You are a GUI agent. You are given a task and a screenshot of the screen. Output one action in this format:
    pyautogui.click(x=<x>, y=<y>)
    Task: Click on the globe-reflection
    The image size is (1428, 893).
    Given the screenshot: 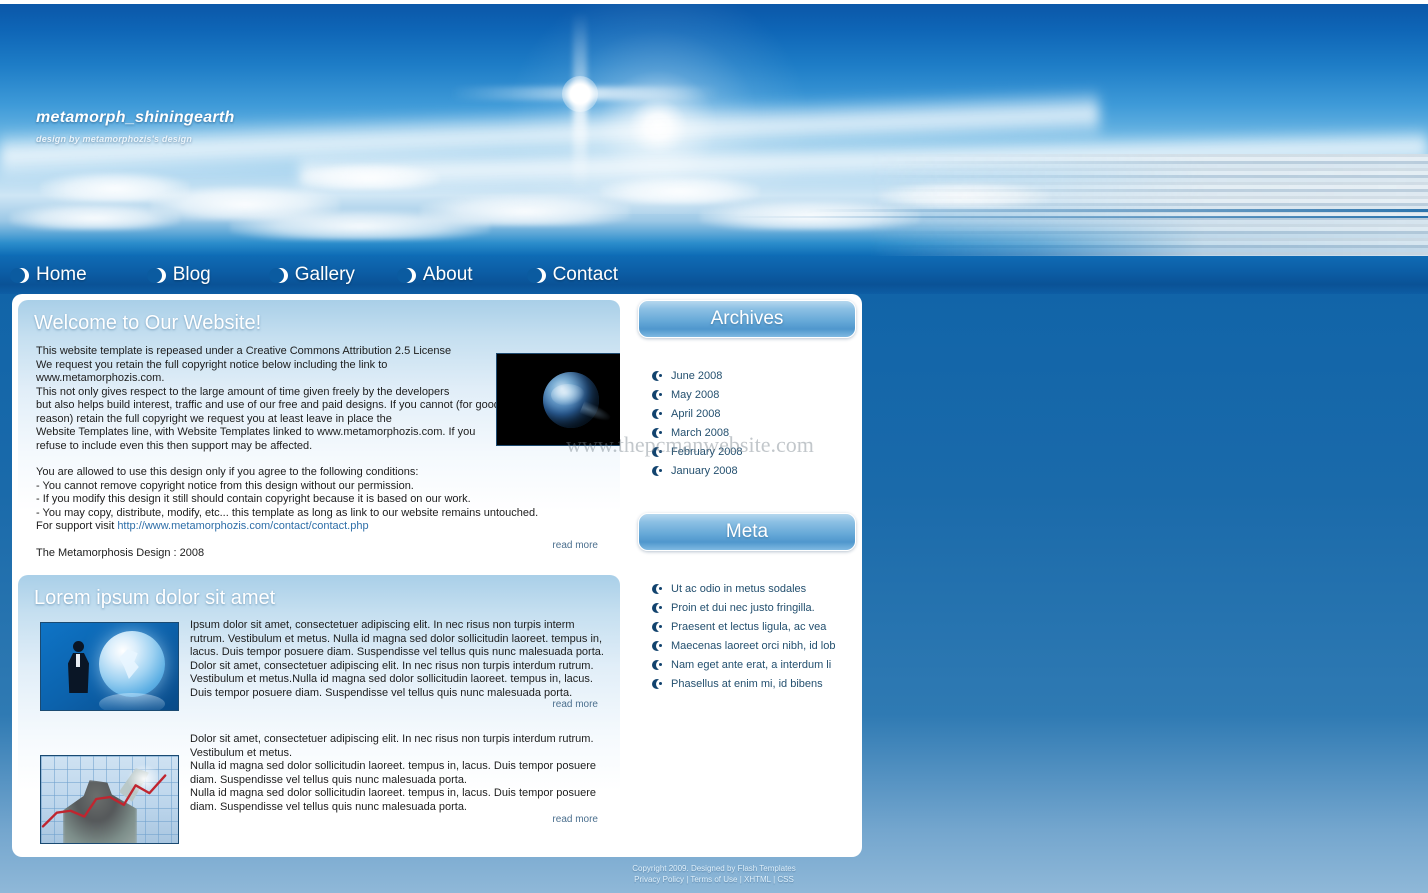 What is the action you would take?
    pyautogui.click(x=132, y=701)
    